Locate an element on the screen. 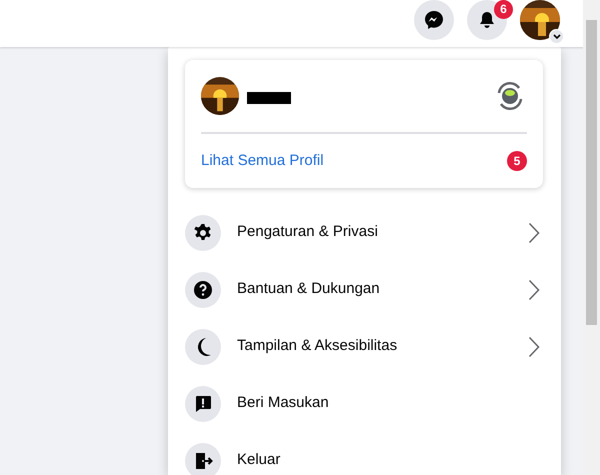 Image resolution: width=600 pixels, height=475 pixels. menu-item: Beri Masukan is located at coordinates (365, 403).